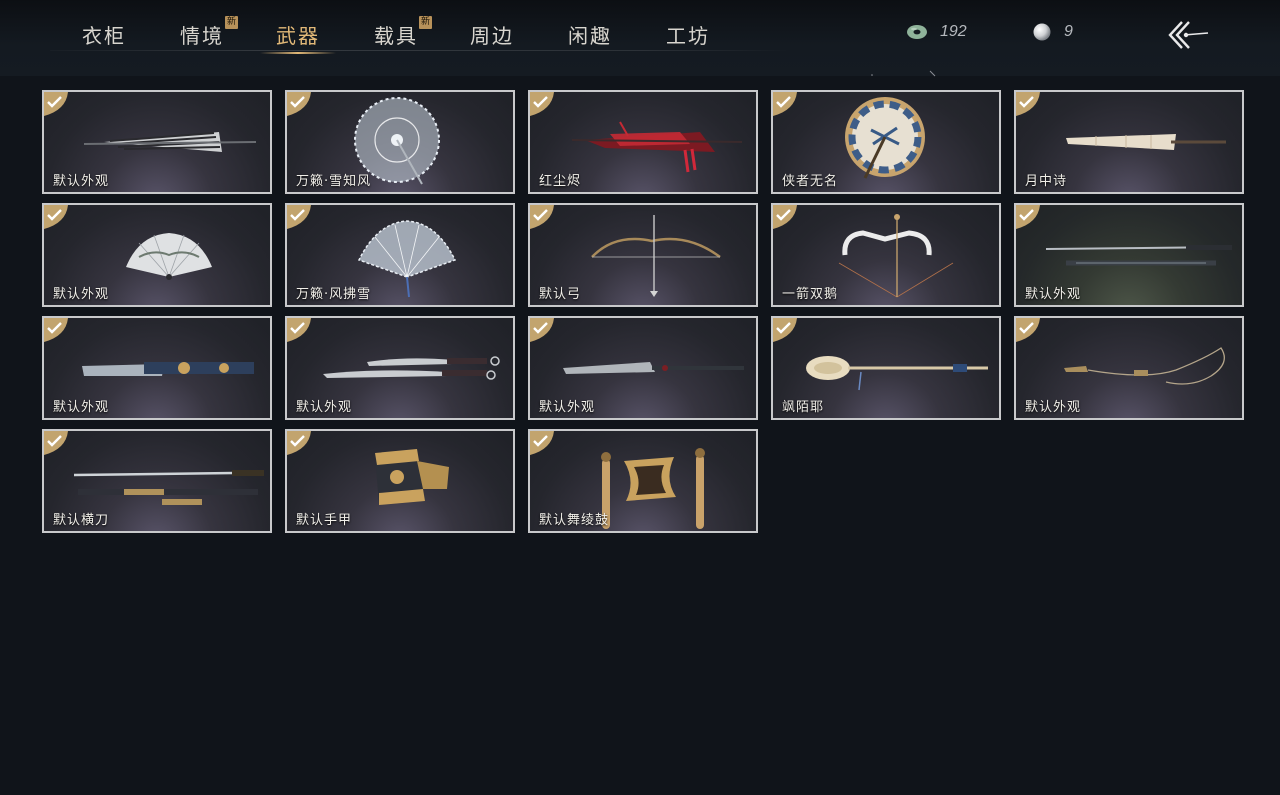 The width and height of the screenshot is (1280, 795). Describe the element at coordinates (810, 181) in the screenshot. I see `weapon-name: 侠者无名` at that location.